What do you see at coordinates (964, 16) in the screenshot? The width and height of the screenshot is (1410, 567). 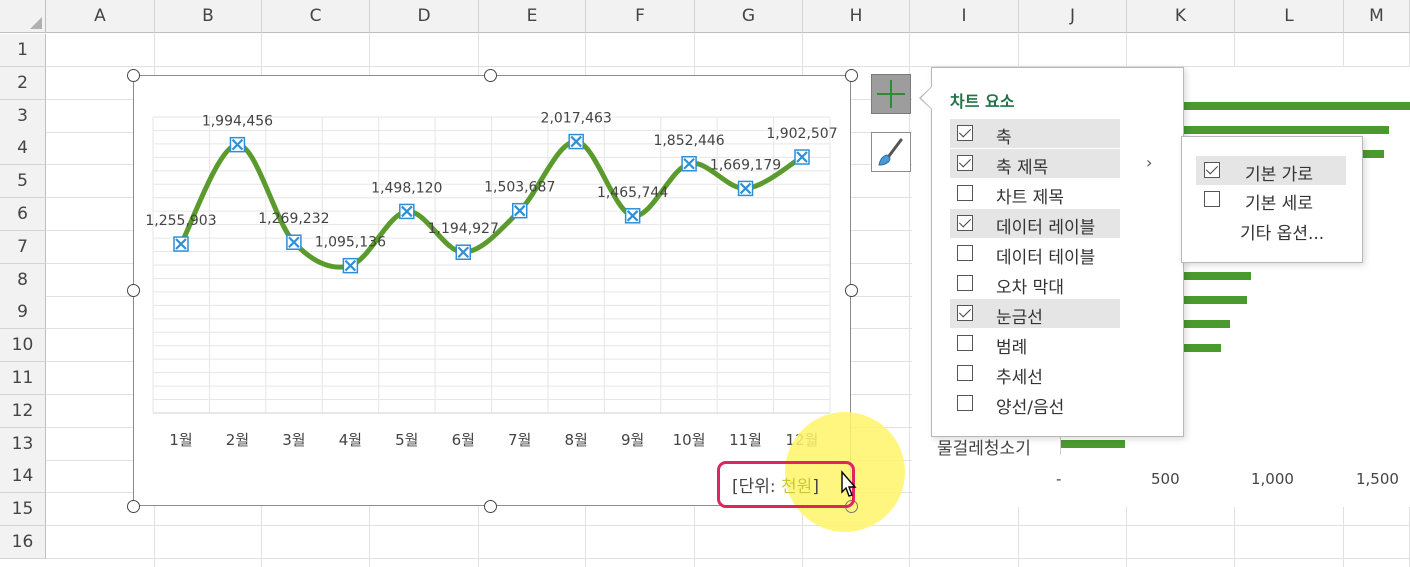 I see `column-header: I` at bounding box center [964, 16].